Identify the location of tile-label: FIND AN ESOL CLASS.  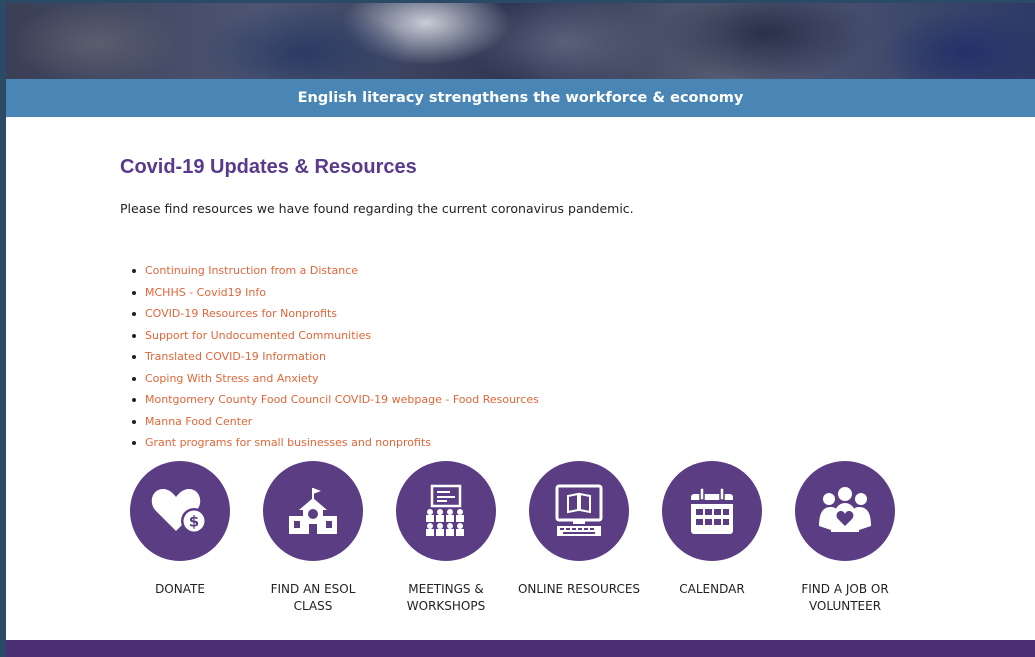
(313, 598).